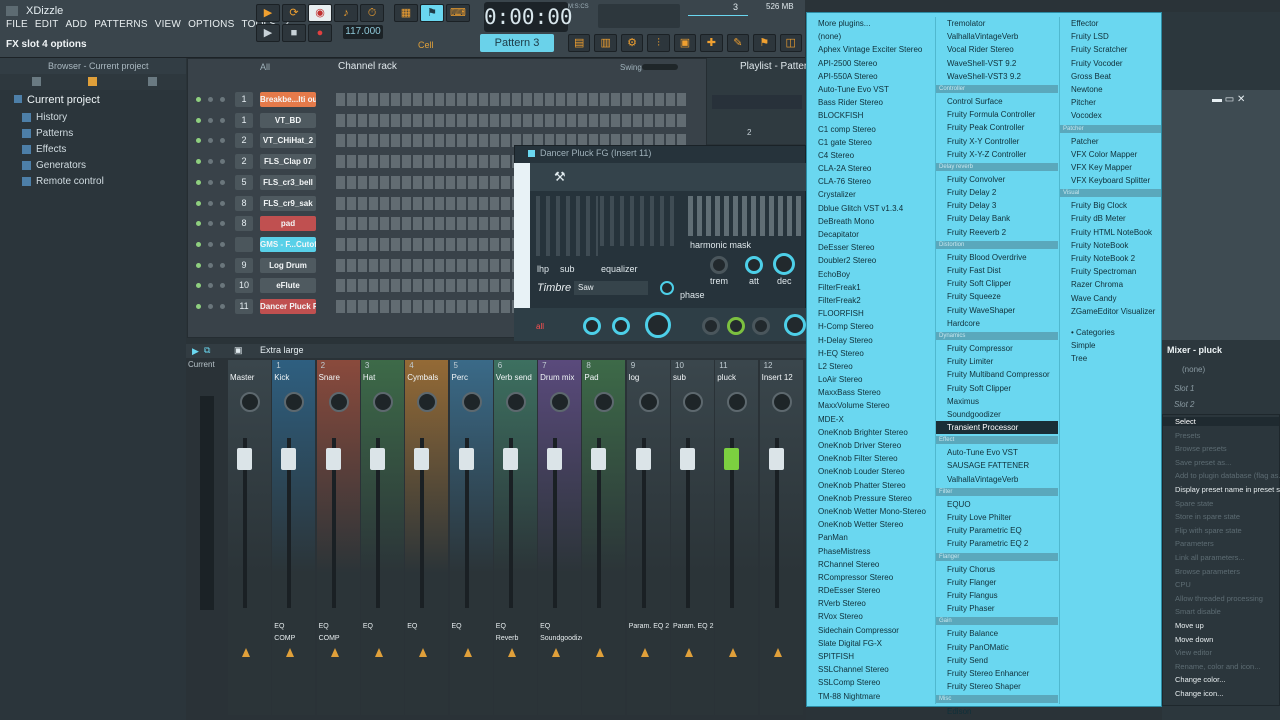  Describe the element at coordinates (997, 296) in the screenshot. I see `plugin-menu-item: Fruity Squeeze` at that location.